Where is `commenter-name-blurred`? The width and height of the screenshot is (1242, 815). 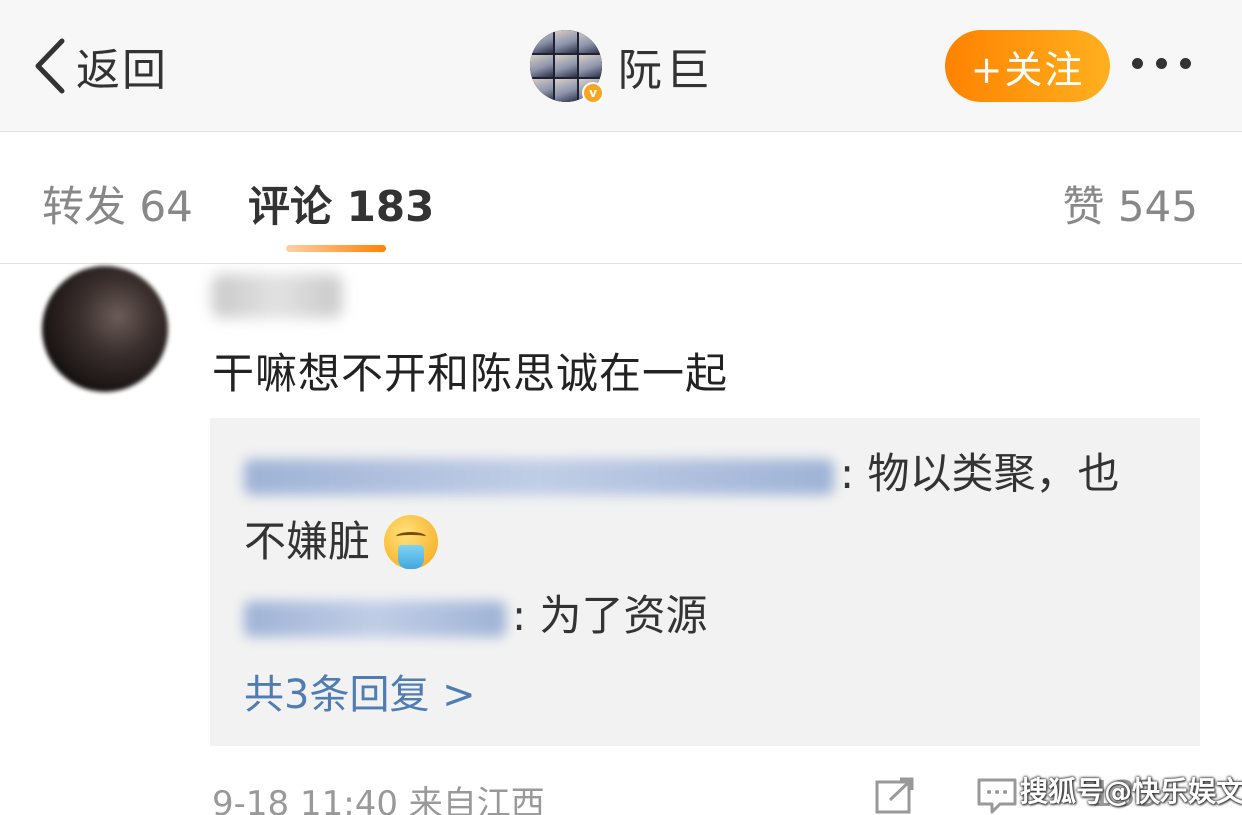
commenter-name-blurred is located at coordinates (277, 296).